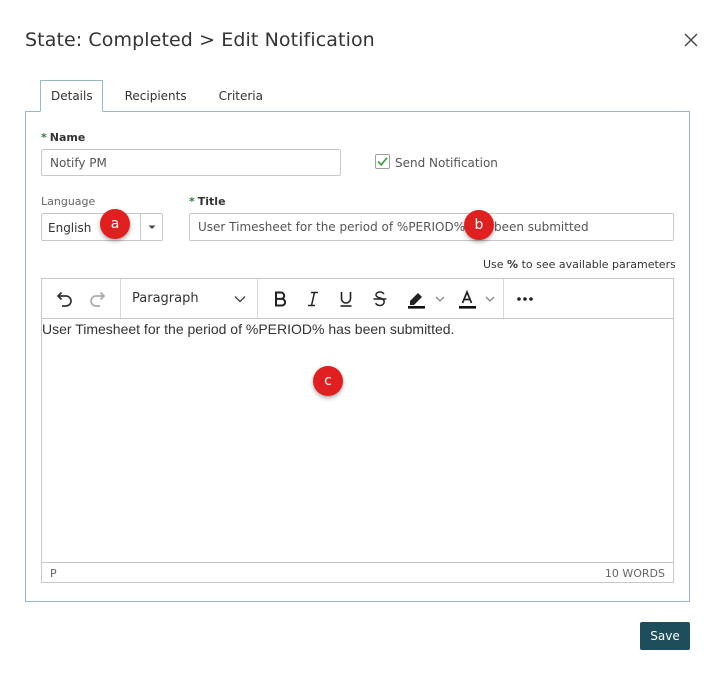  I want to click on italic-button, so click(313, 299).